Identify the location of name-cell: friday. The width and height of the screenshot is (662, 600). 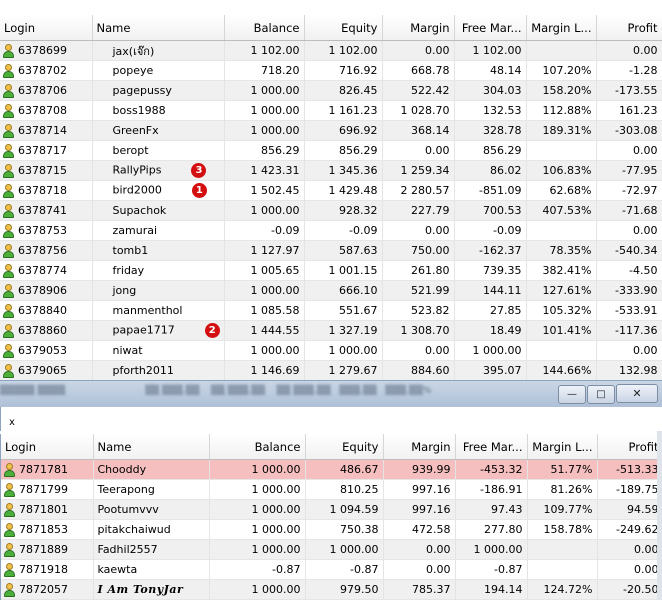
(158, 270).